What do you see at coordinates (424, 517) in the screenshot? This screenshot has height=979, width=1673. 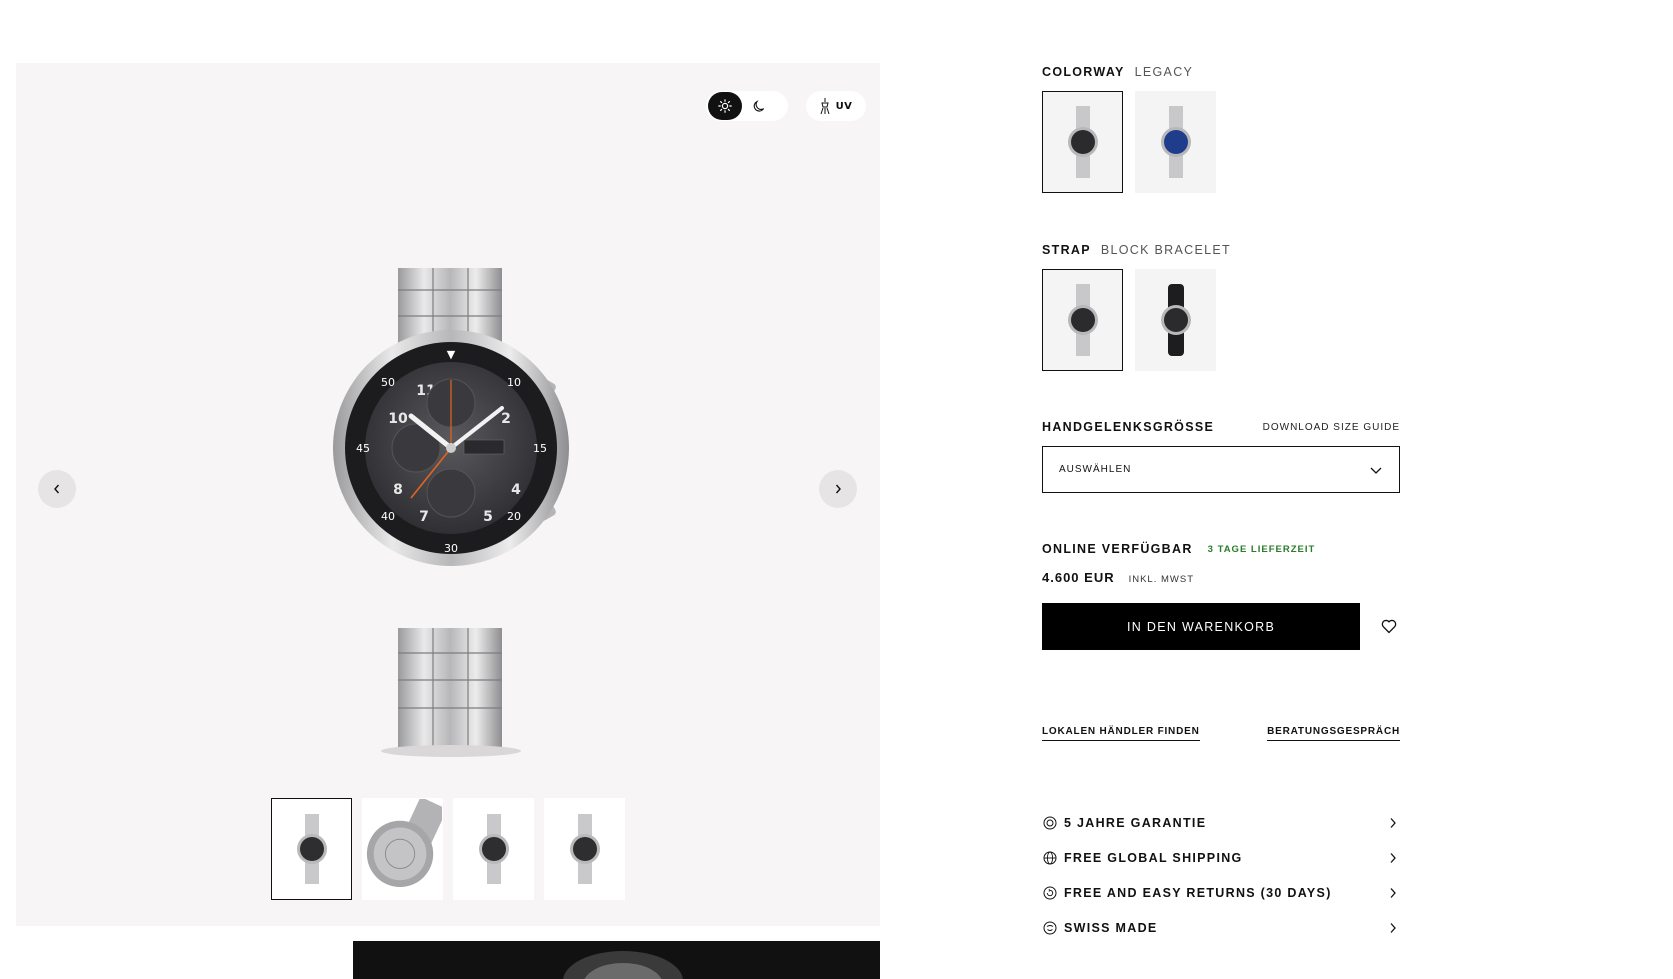 I see `svg-text: 7` at bounding box center [424, 517].